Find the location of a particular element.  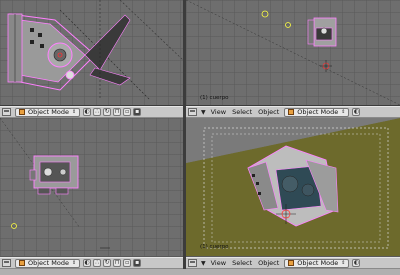

bottom-buttons-bar is located at coordinates (200, 272).